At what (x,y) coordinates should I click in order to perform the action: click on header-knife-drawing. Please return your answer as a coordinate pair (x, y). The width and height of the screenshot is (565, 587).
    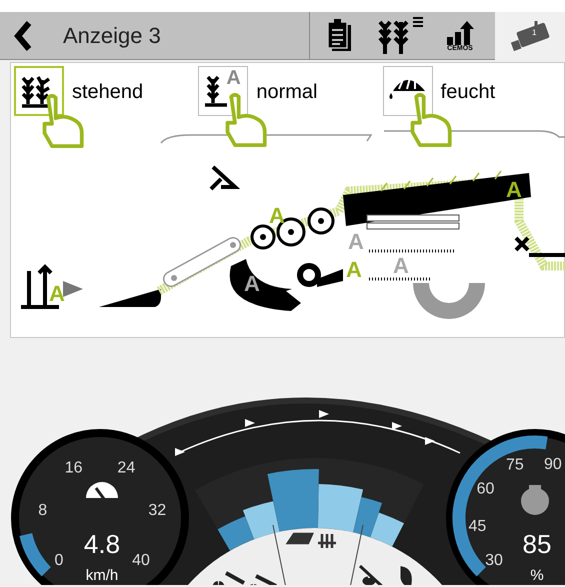
    Looking at the image, I should click on (130, 298).